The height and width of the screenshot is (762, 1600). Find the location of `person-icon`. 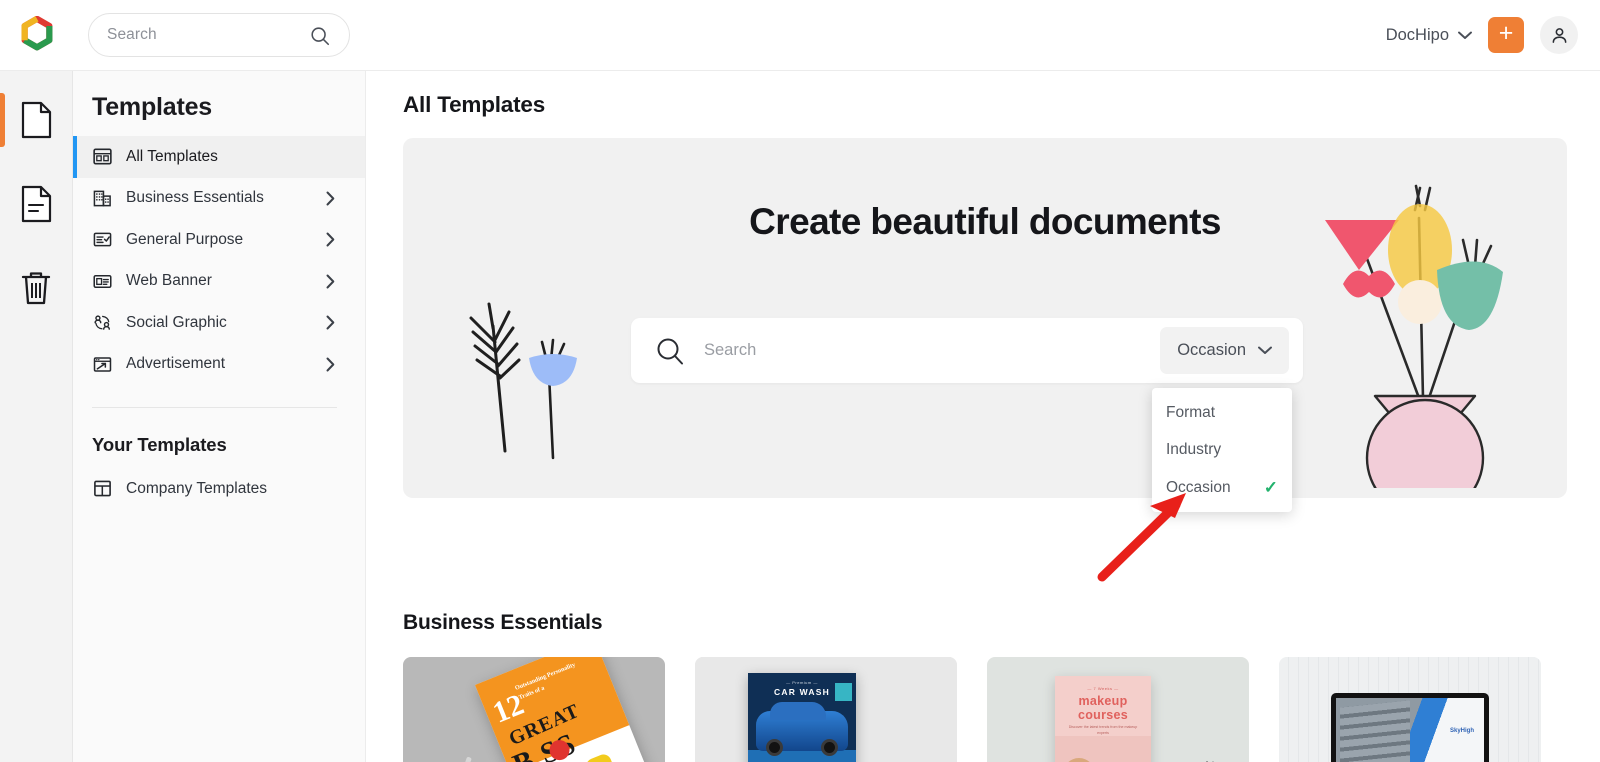

person-icon is located at coordinates (1559, 35).